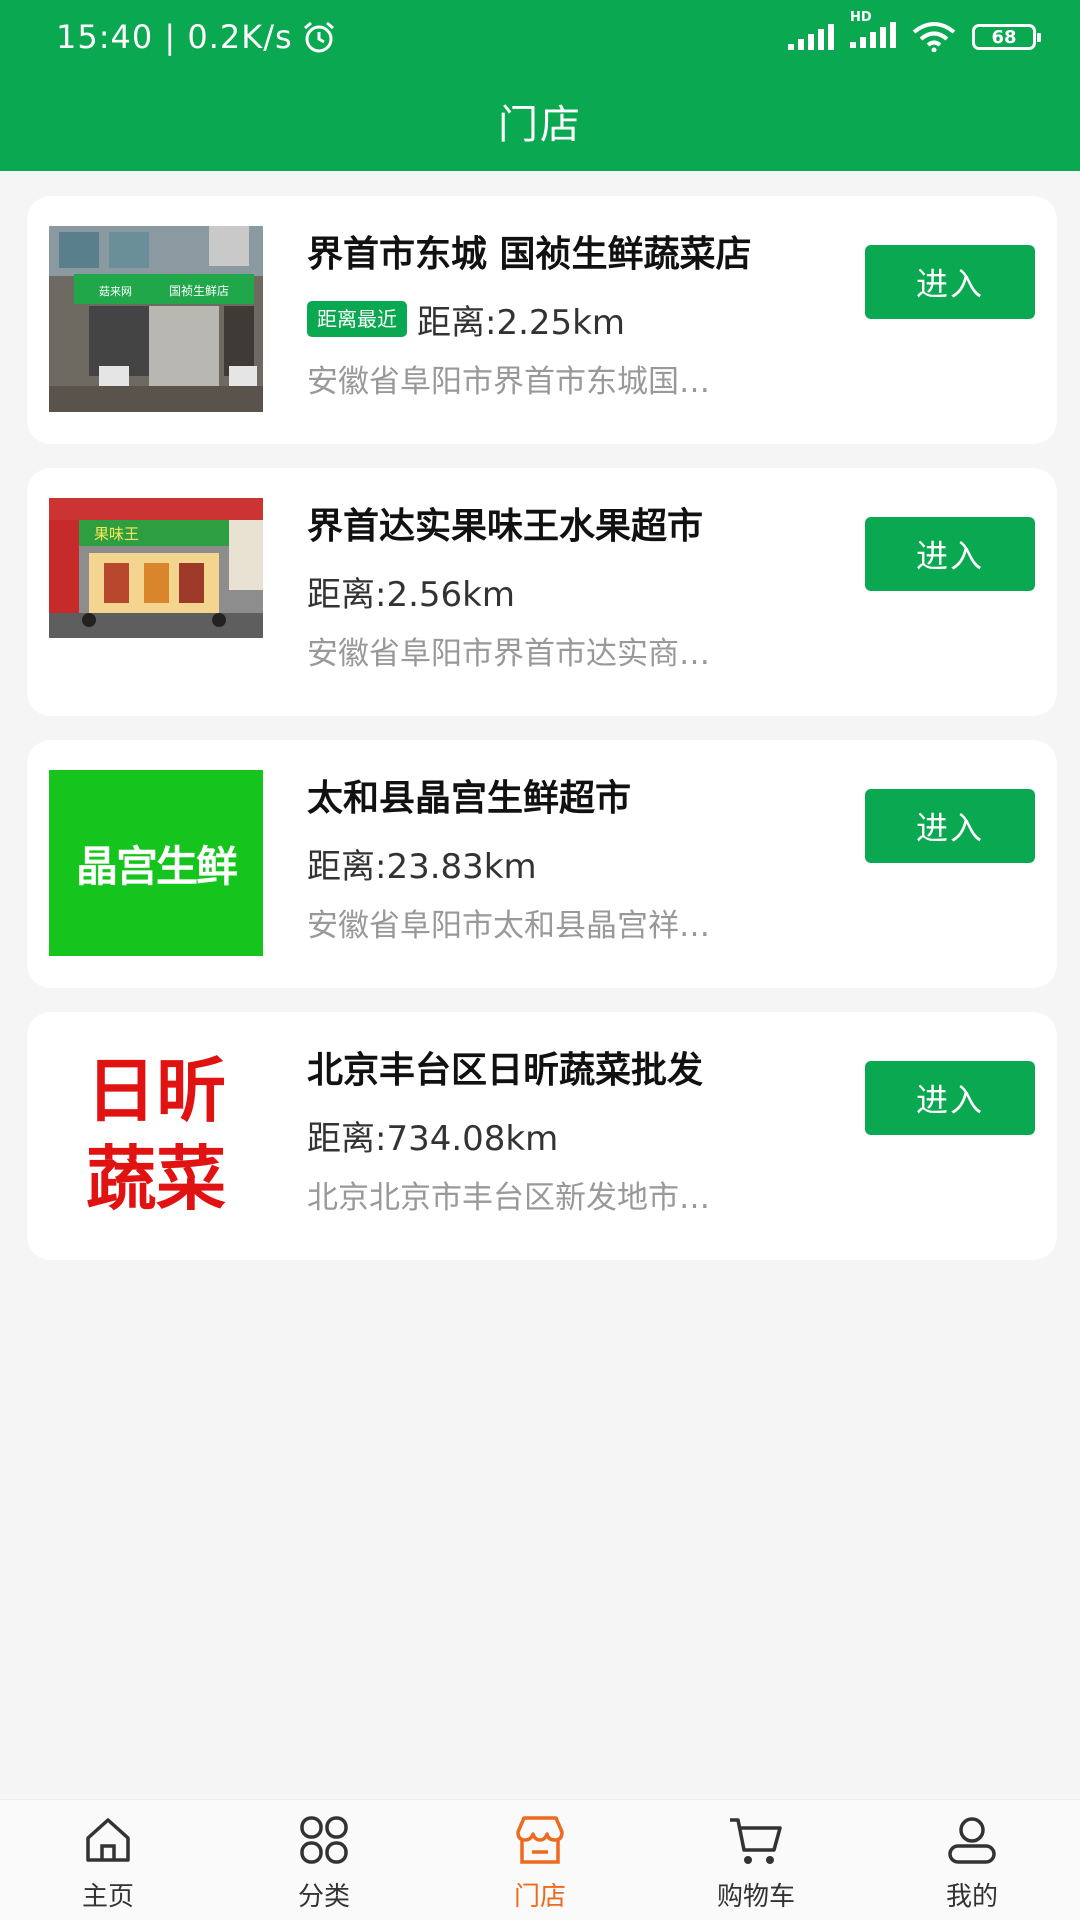 The width and height of the screenshot is (1080, 1920). What do you see at coordinates (971, 1897) in the screenshot?
I see `tab-label: 我的` at bounding box center [971, 1897].